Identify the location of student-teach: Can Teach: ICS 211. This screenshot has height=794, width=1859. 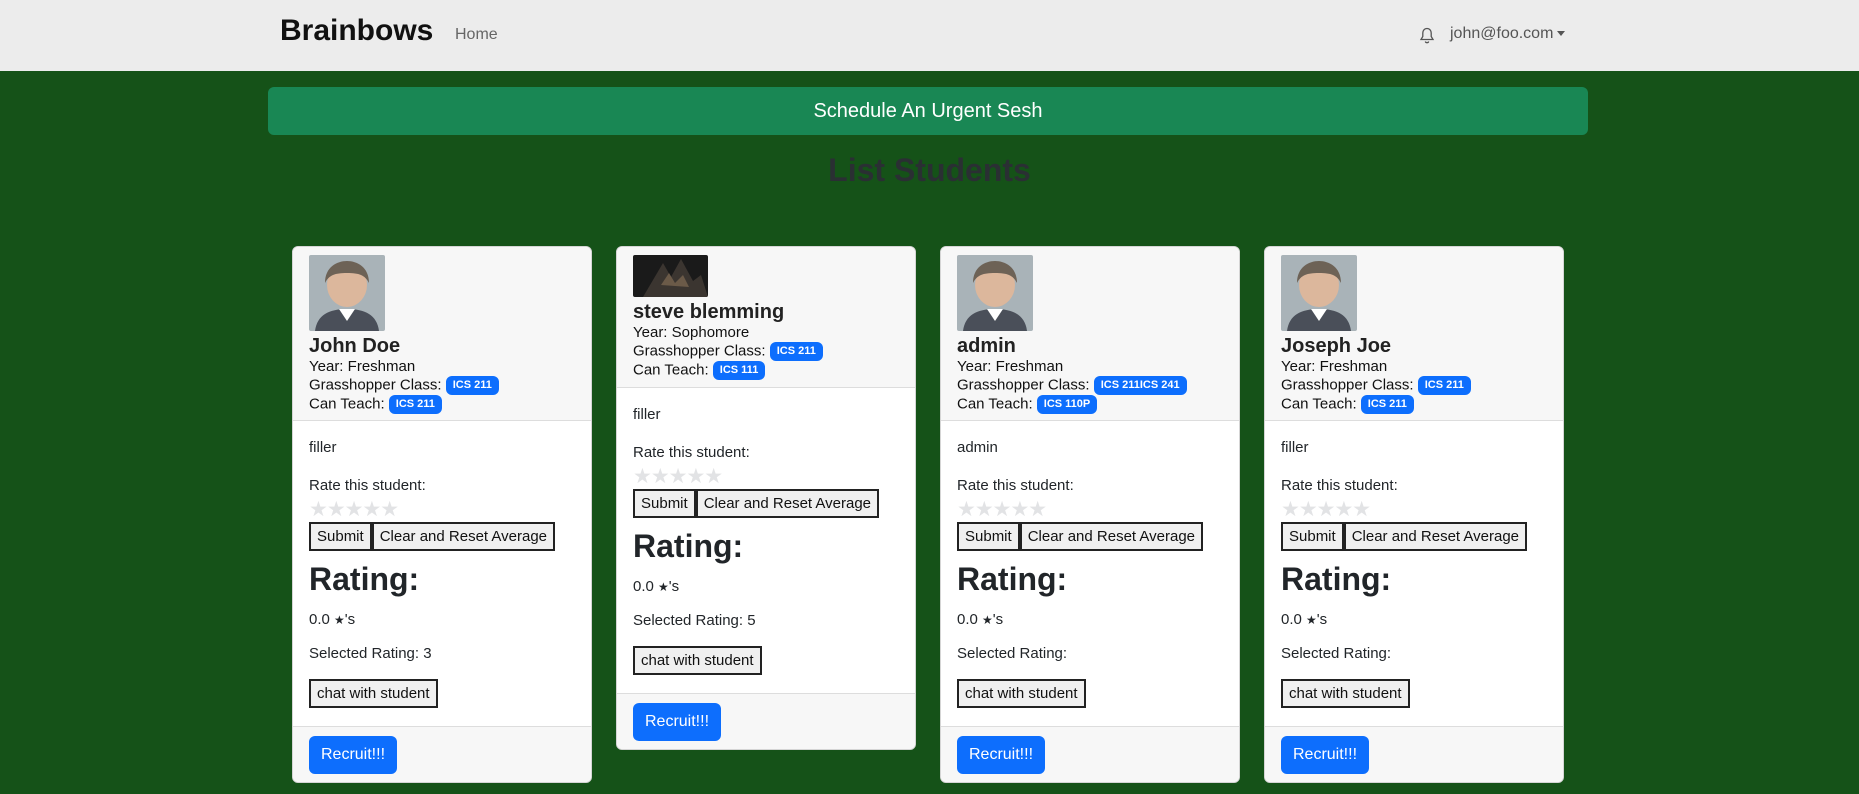
(1414, 404).